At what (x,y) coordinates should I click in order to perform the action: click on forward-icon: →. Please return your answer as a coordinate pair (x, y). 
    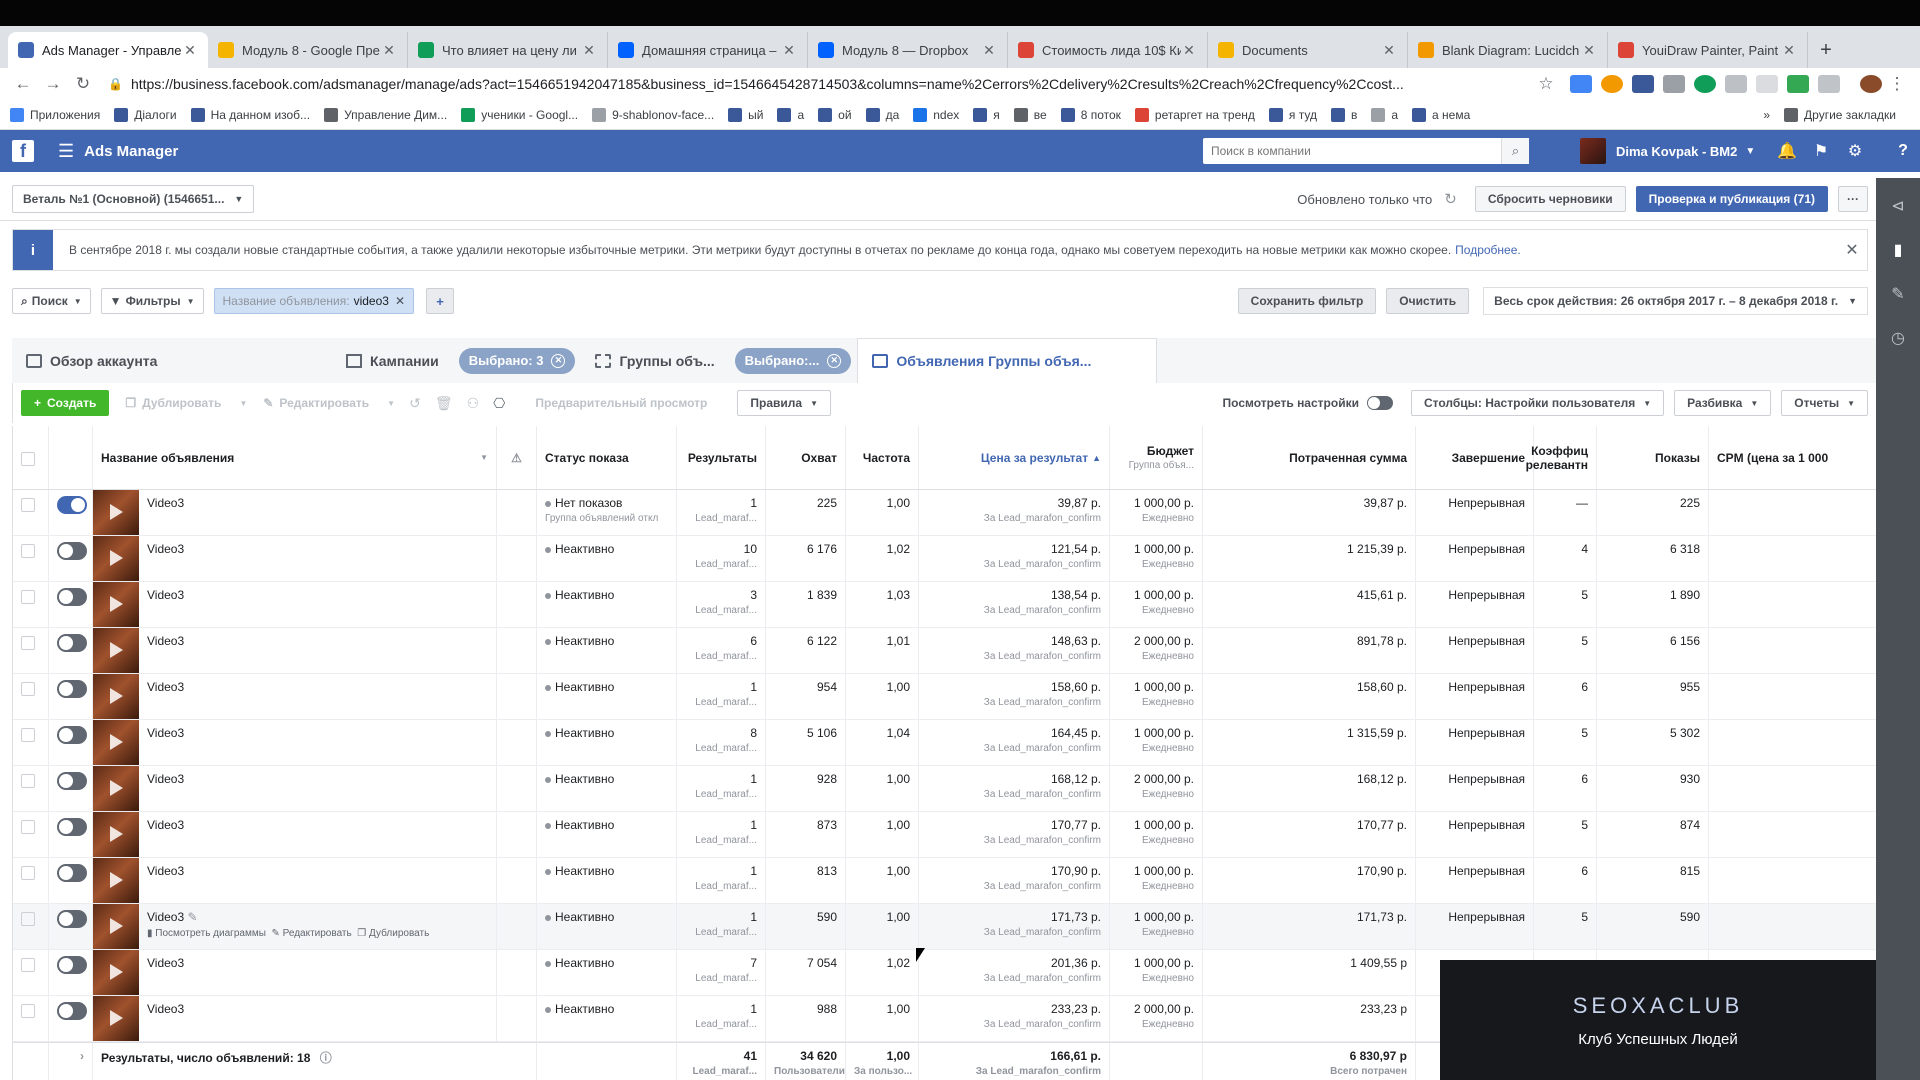
    Looking at the image, I should click on (53, 84).